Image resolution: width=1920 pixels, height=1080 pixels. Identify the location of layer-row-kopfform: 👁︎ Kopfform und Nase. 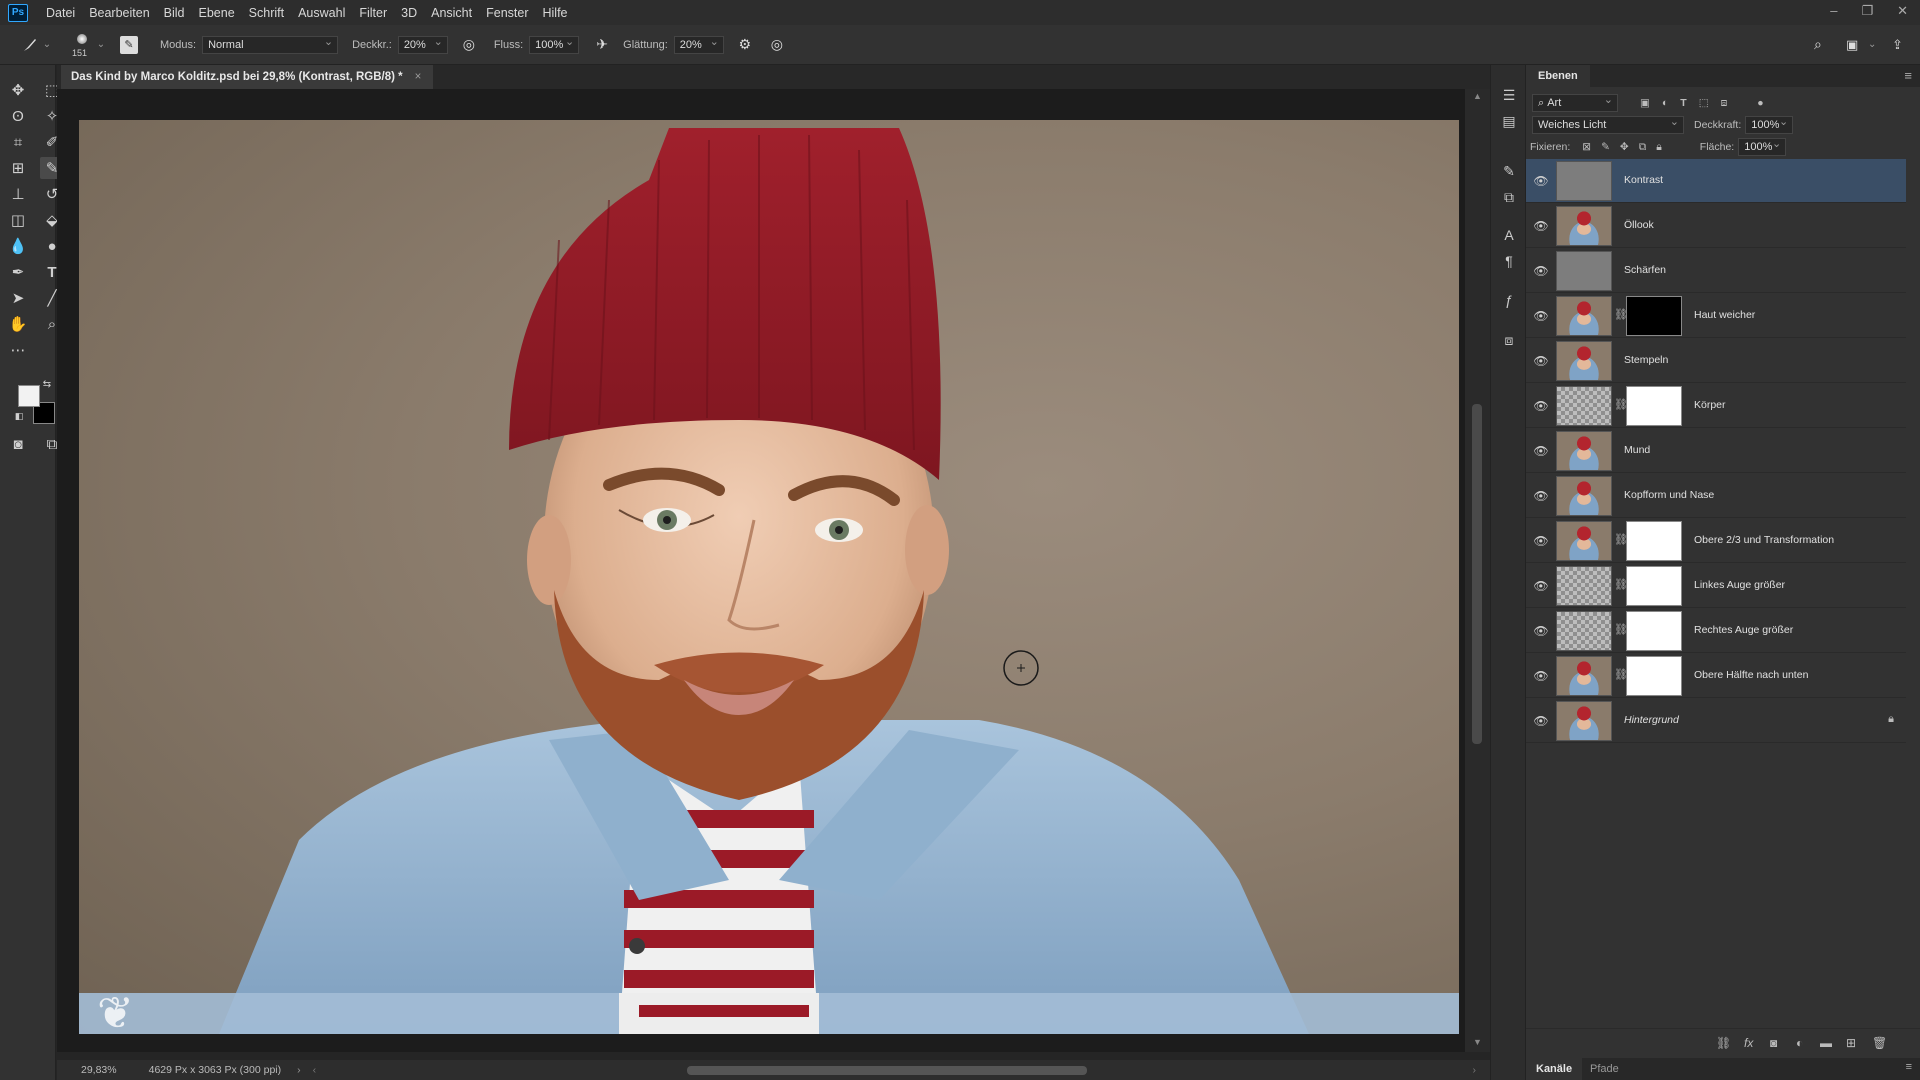
(1716, 496).